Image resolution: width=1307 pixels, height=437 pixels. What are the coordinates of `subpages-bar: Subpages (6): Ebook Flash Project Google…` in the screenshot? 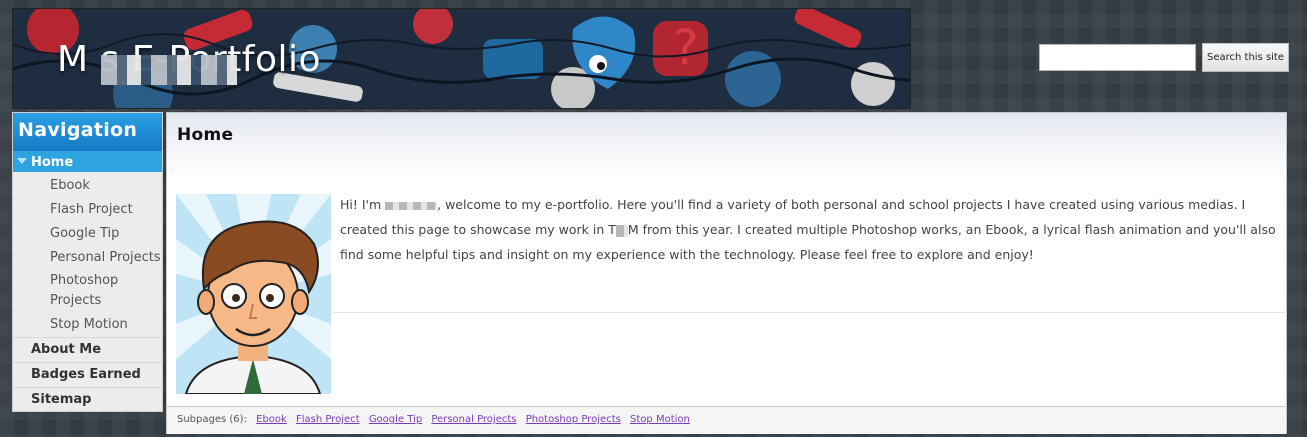 It's located at (726, 420).